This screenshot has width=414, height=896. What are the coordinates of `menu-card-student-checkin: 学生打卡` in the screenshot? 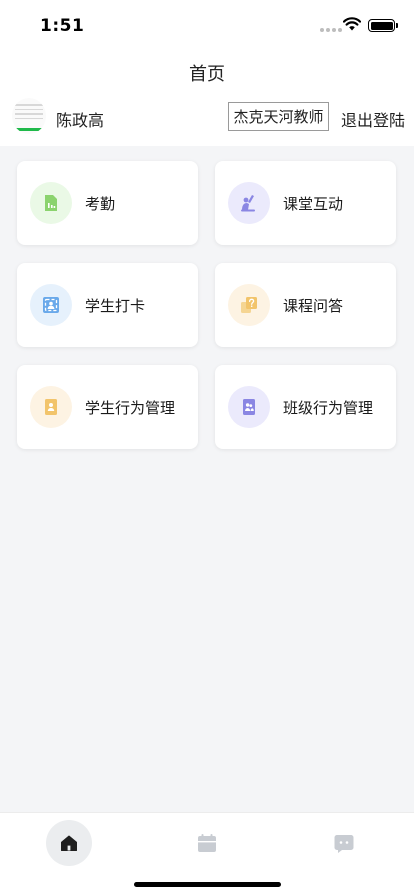 It's located at (107, 305).